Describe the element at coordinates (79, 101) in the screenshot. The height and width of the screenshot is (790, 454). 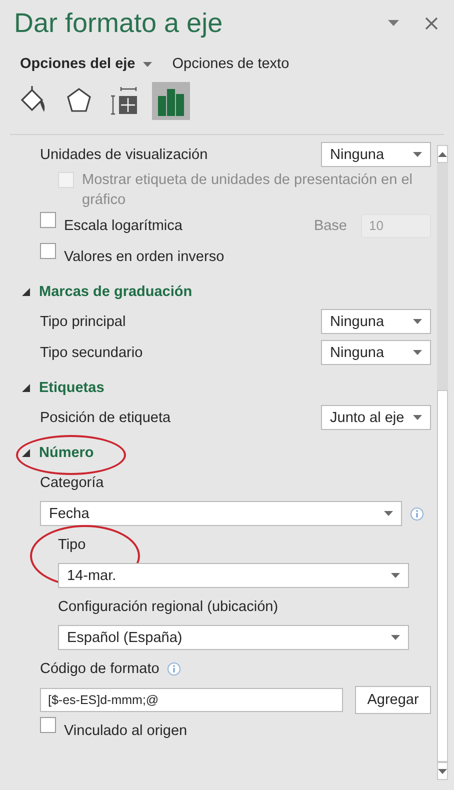
I see `pentagon-icon` at that location.